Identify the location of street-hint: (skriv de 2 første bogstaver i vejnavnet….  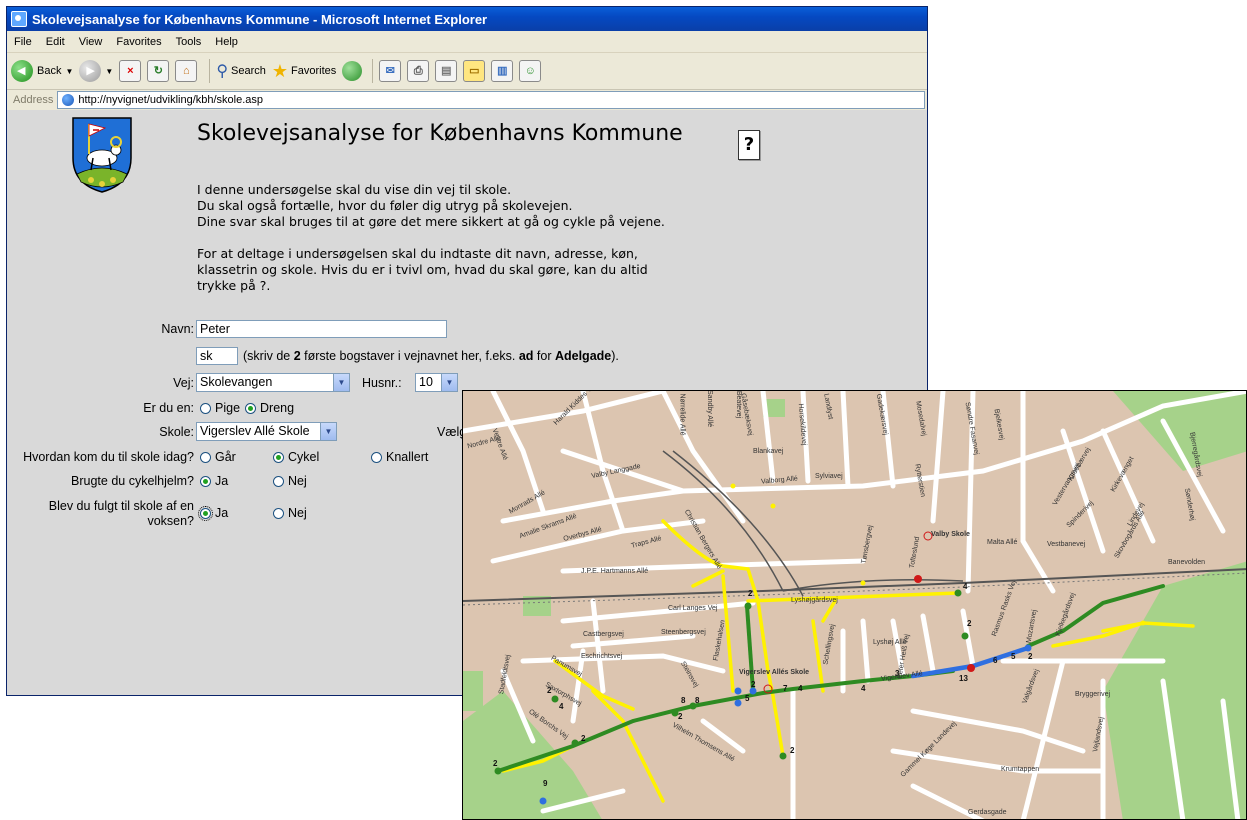
(431, 356).